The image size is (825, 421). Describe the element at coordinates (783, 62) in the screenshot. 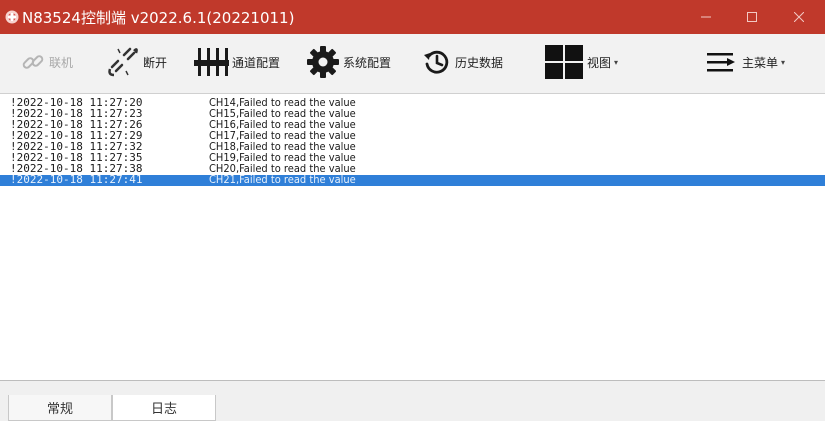

I see `main-menu-dropdown-caret-icon: ▾` at that location.